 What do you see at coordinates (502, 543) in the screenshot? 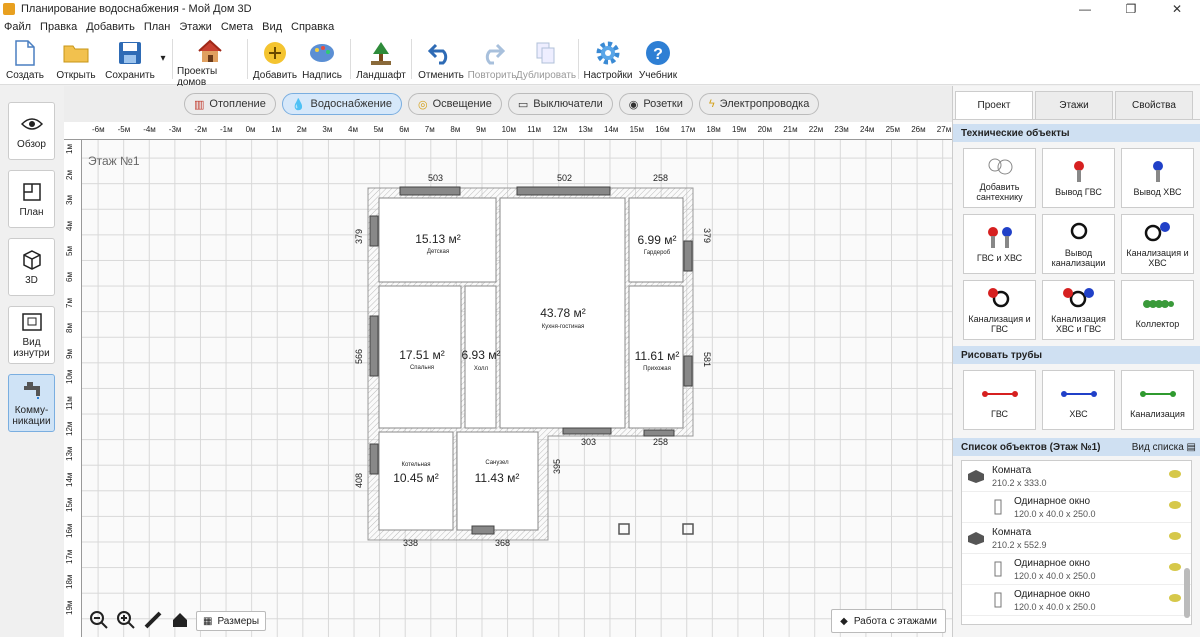
I see `dim-bottom-2: 368` at bounding box center [502, 543].